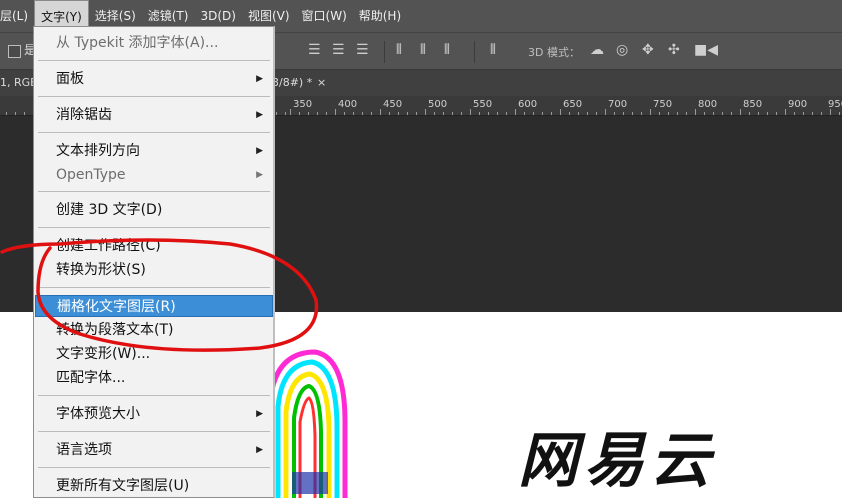 The height and width of the screenshot is (498, 842). I want to click on menu-item-language-options: 语言选项 ▶, so click(154, 450).